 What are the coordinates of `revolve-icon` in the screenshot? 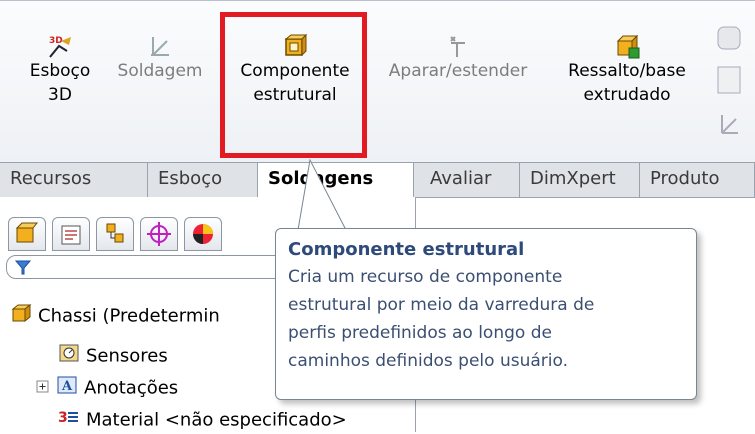 It's located at (732, 86).